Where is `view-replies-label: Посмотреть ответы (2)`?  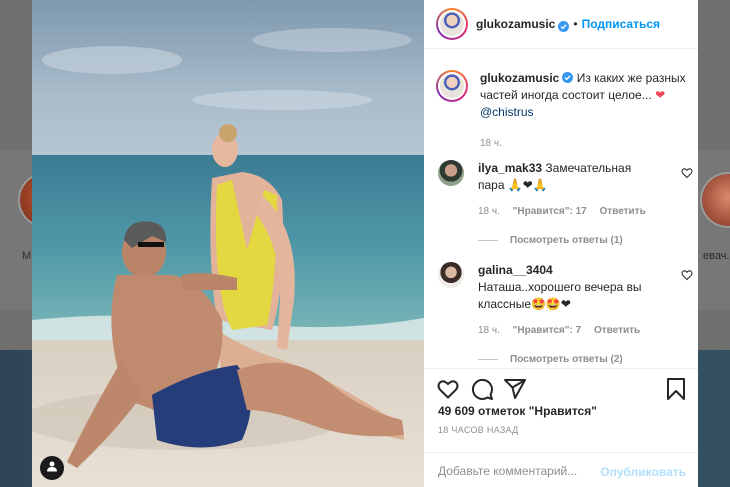 view-replies-label: Посмотреть ответы (2) is located at coordinates (566, 359).